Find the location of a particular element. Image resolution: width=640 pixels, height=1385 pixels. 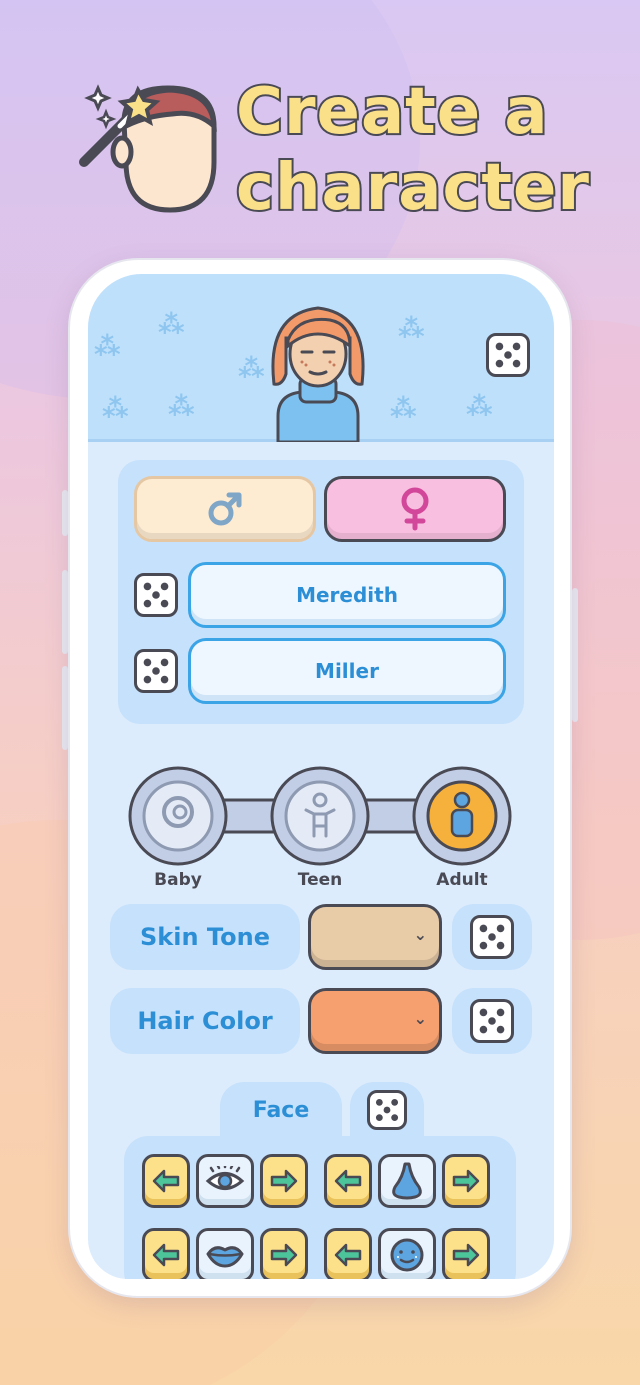

freckle-face-icon is located at coordinates (407, 1255).